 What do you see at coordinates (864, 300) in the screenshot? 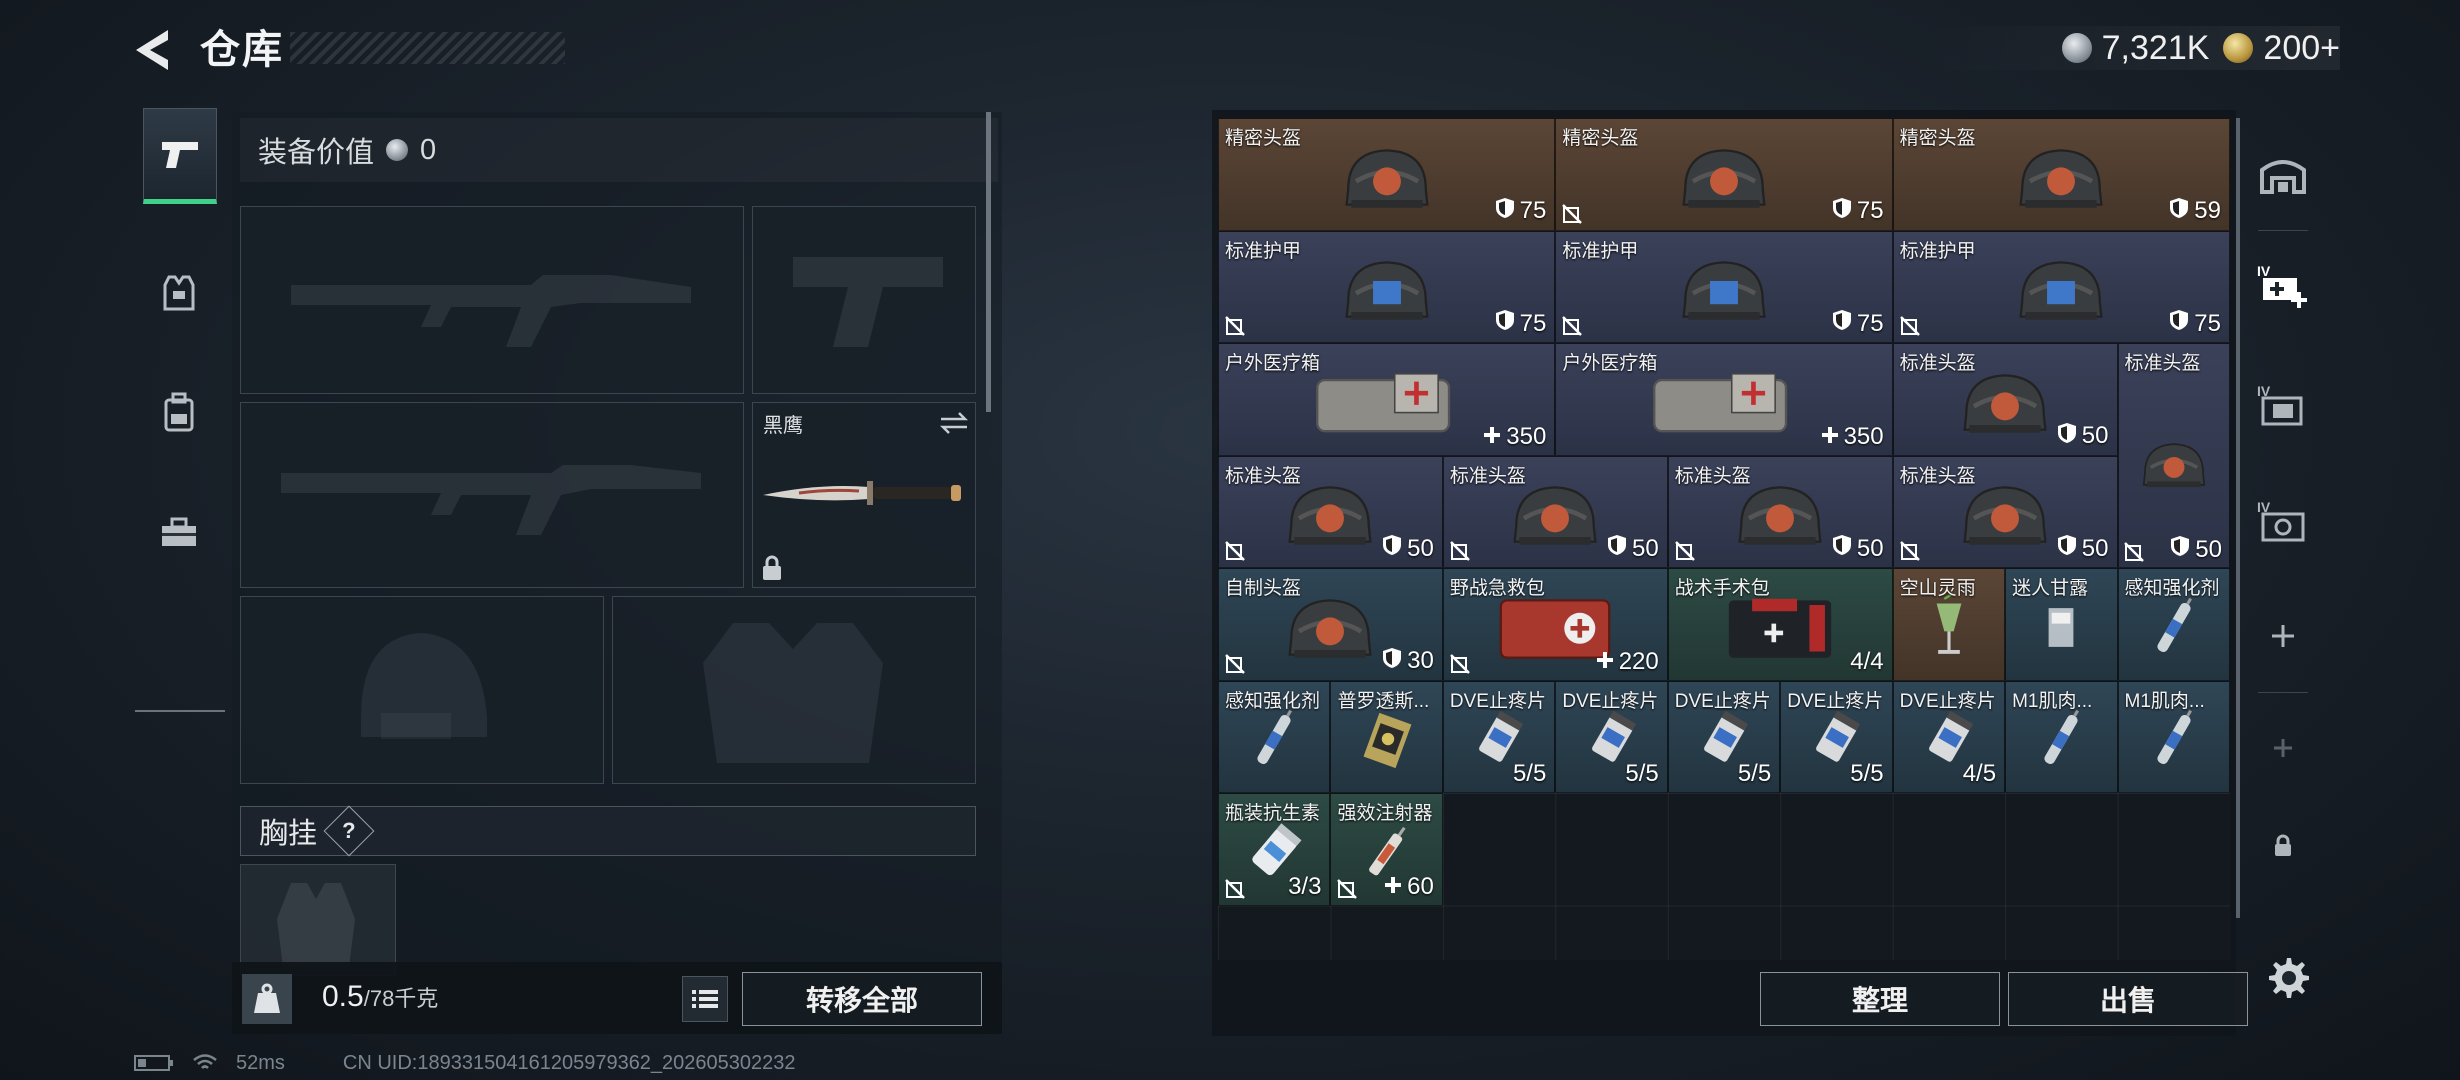
I see `secondary-weapon-slot` at bounding box center [864, 300].